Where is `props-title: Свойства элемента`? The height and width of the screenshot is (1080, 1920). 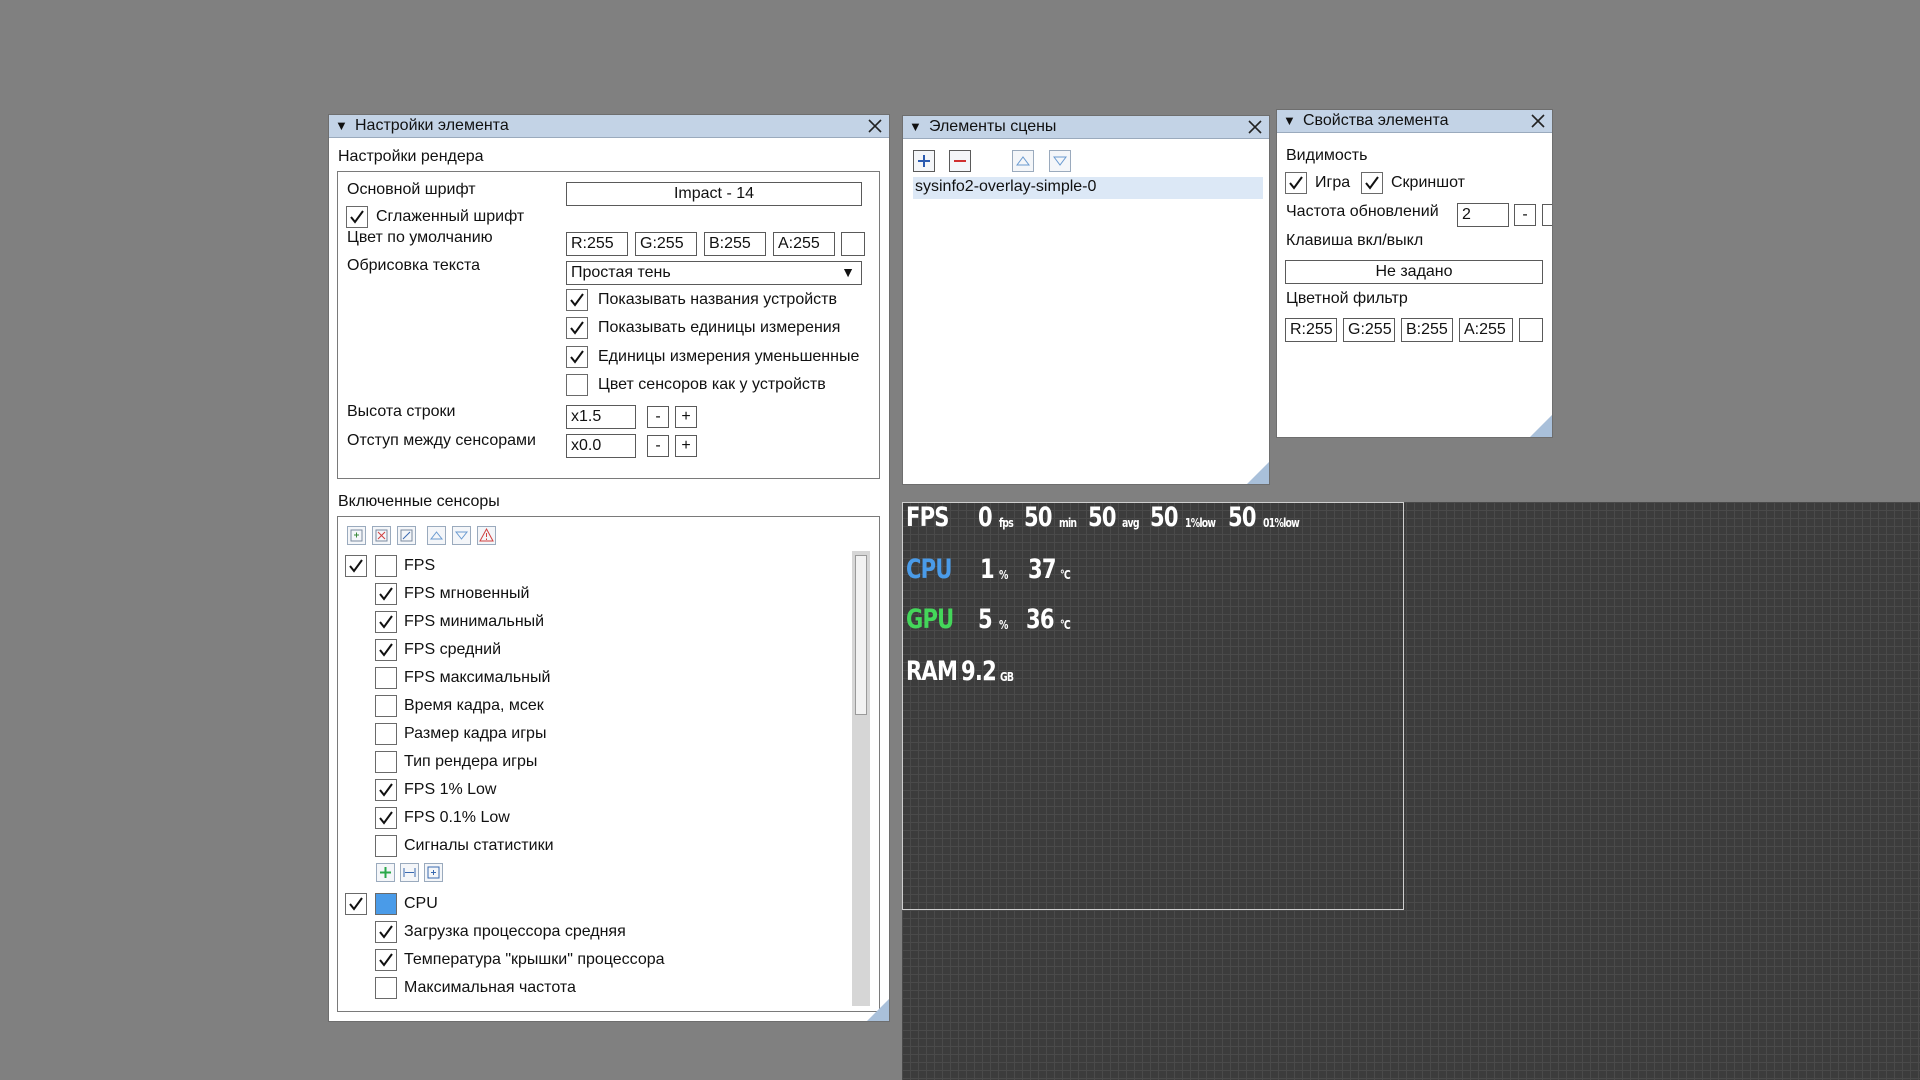
props-title: Свойства элемента is located at coordinates (1376, 120).